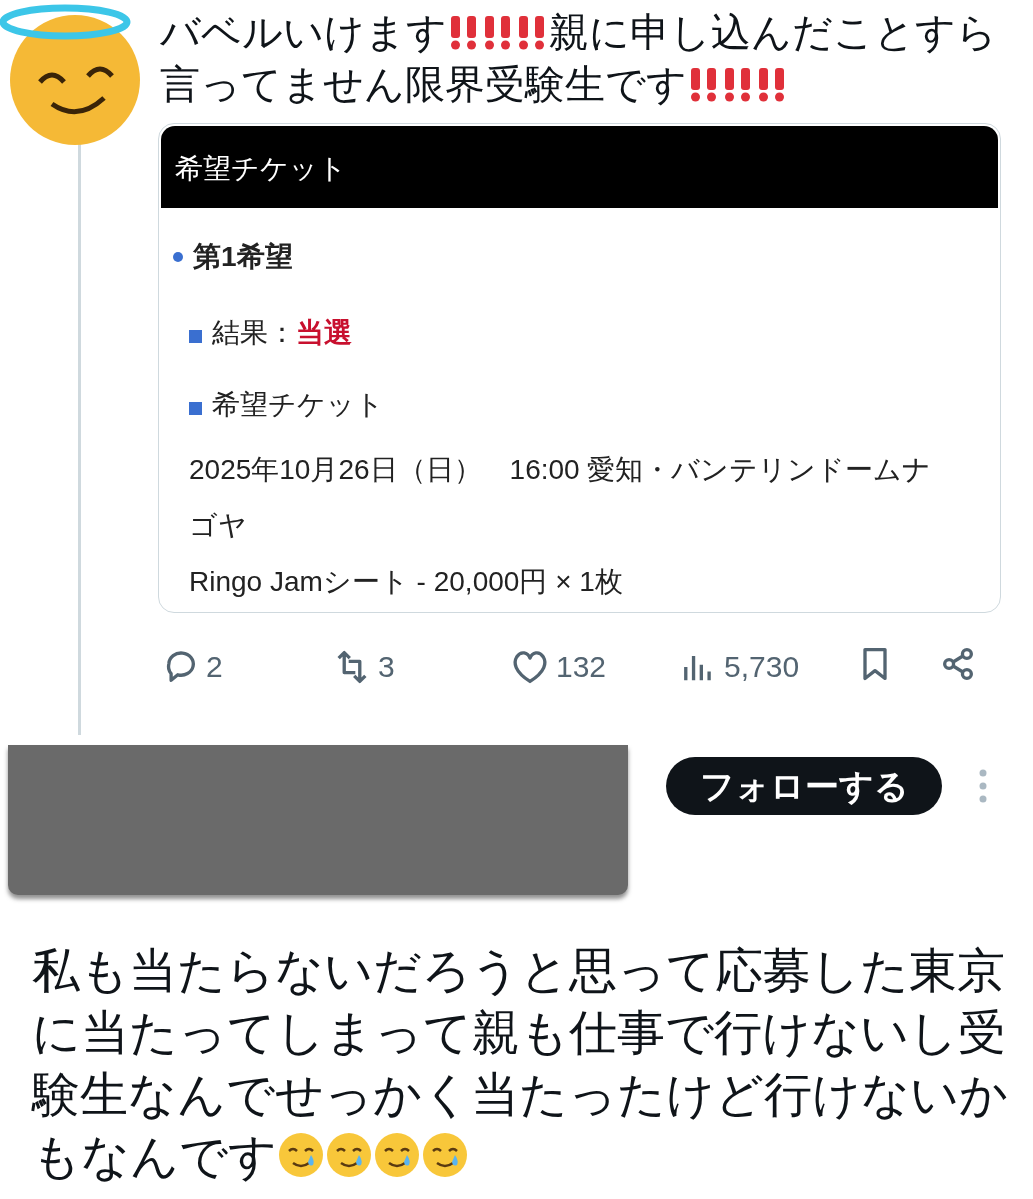  What do you see at coordinates (406, 582) in the screenshot?
I see `ticket-detail: Ringo Jamシート - 20,000円 × 1枚` at bounding box center [406, 582].